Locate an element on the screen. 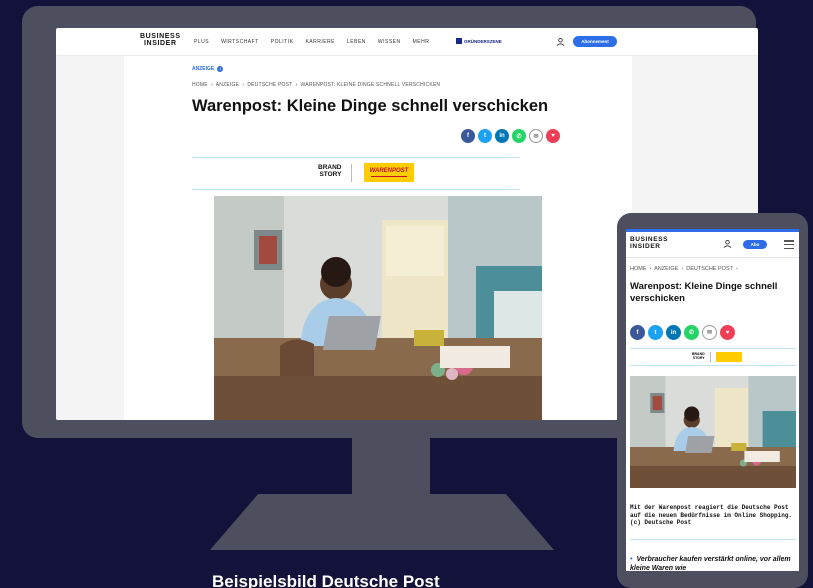 The height and width of the screenshot is (588, 813). nav-item: MEHR is located at coordinates (421, 42).